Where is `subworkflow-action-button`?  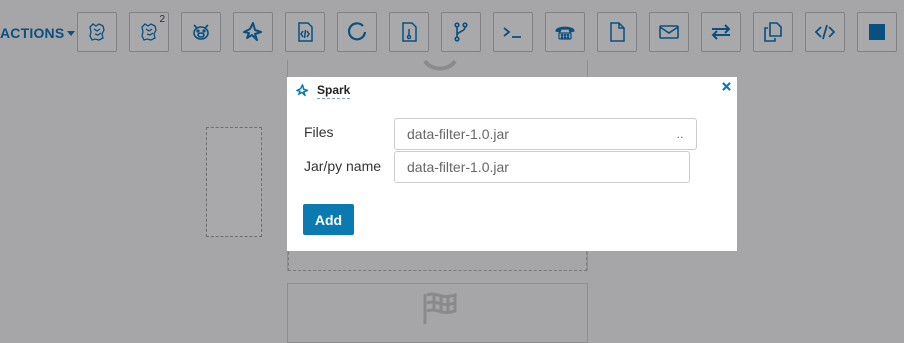 subworkflow-action-button is located at coordinates (357, 32).